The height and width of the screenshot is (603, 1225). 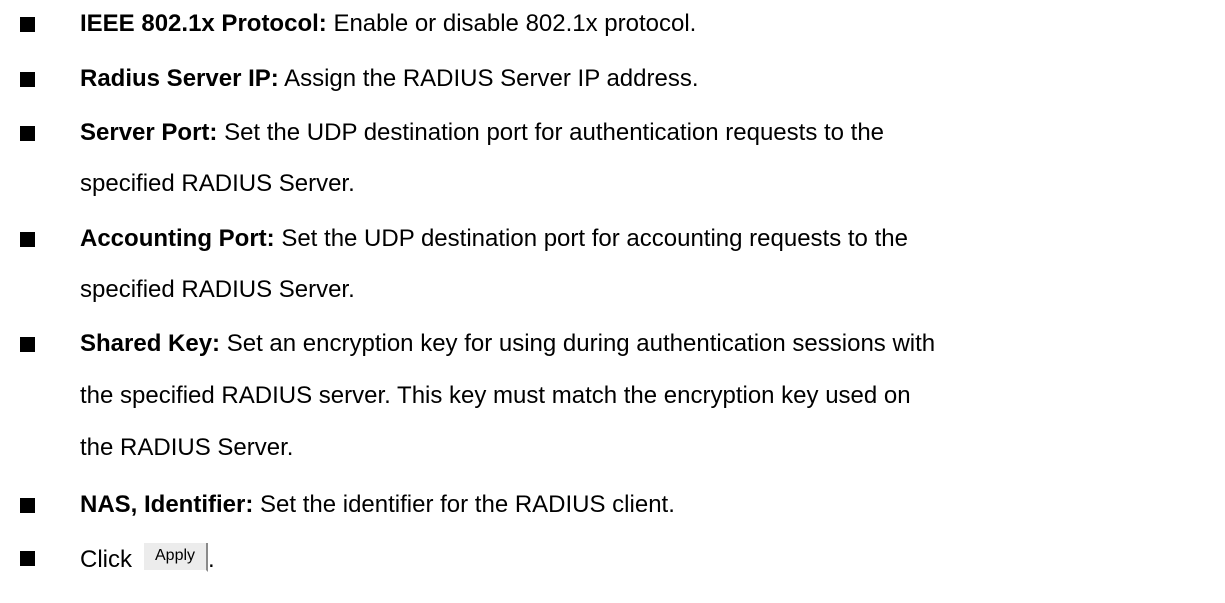 I want to click on list-item-term: NAS, Identifier:, so click(x=167, y=504).